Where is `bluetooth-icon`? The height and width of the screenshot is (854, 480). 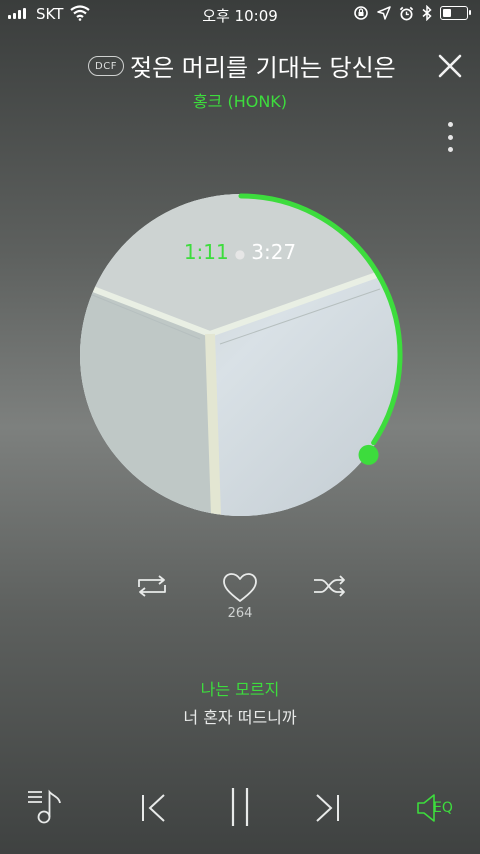 bluetooth-icon is located at coordinates (427, 13).